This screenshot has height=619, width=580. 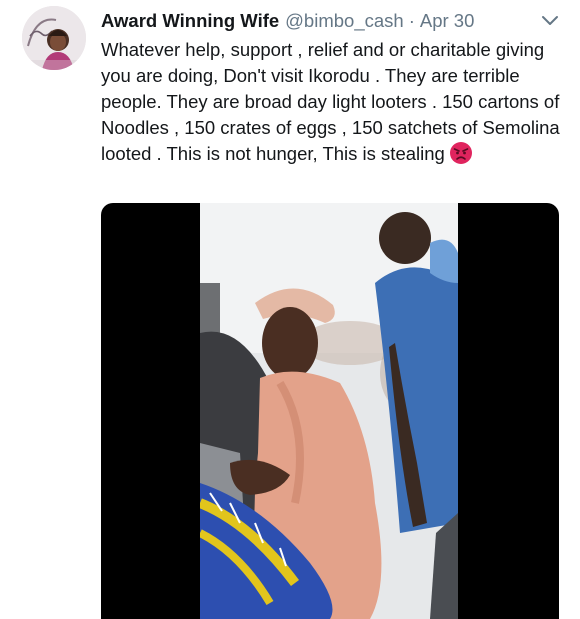 I want to click on author-handle: @bimbo_cash, so click(x=344, y=21).